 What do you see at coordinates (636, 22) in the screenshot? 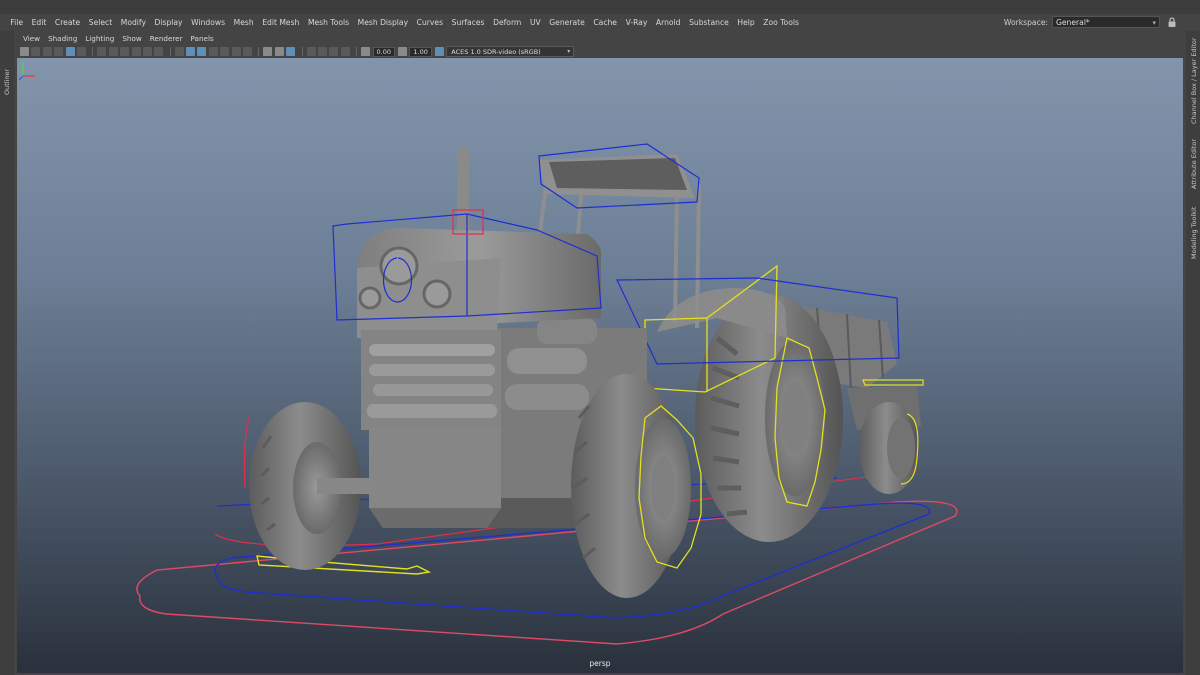
I see `menu-v-ray: V-Ray` at bounding box center [636, 22].